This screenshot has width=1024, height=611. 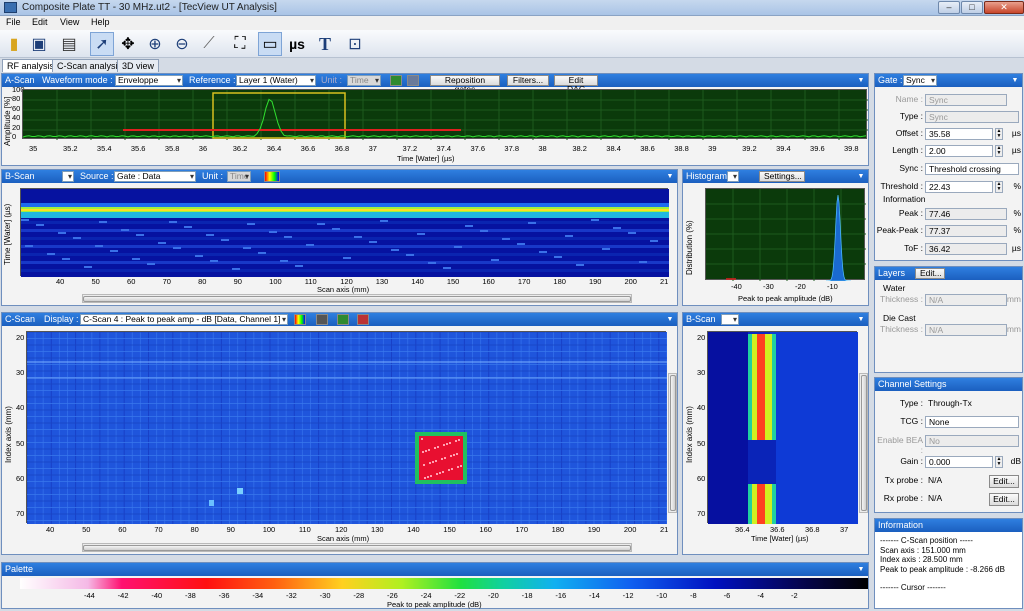 What do you see at coordinates (270, 44) in the screenshot?
I see `scale-icon: ▭` at bounding box center [270, 44].